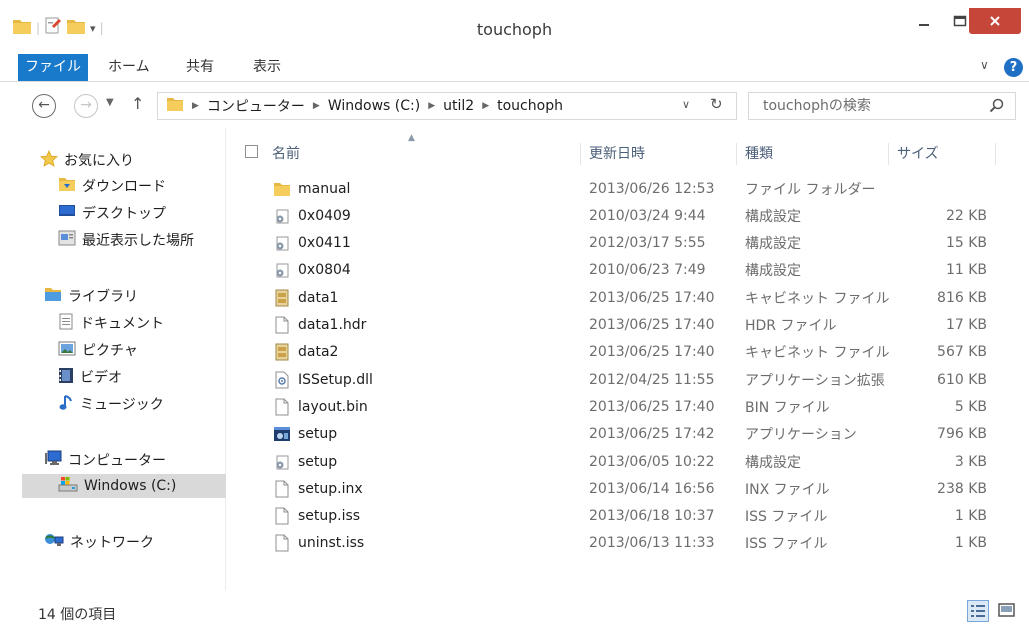 Image resolution: width=1029 pixels, height=630 pixels. What do you see at coordinates (962, 488) in the screenshot?
I see `file-size: 238 KB` at bounding box center [962, 488].